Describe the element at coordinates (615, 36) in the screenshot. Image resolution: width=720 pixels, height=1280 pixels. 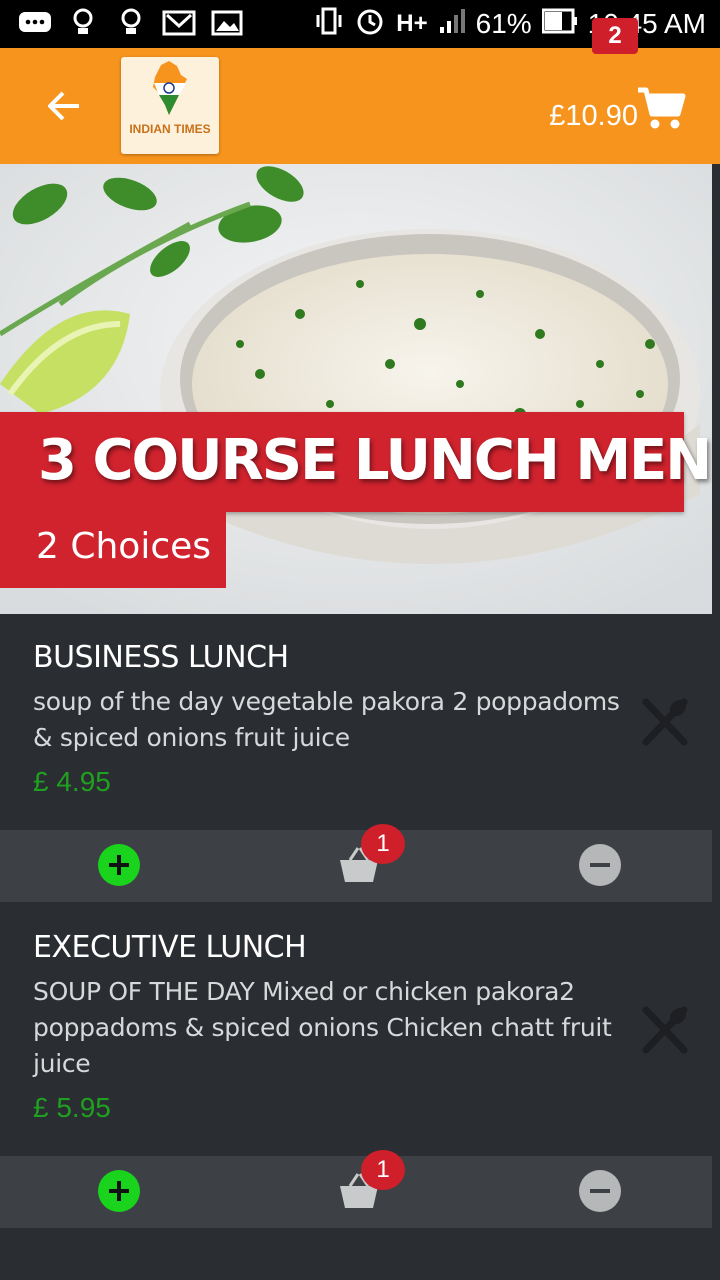
I see `cart-count-badge: 2` at that location.